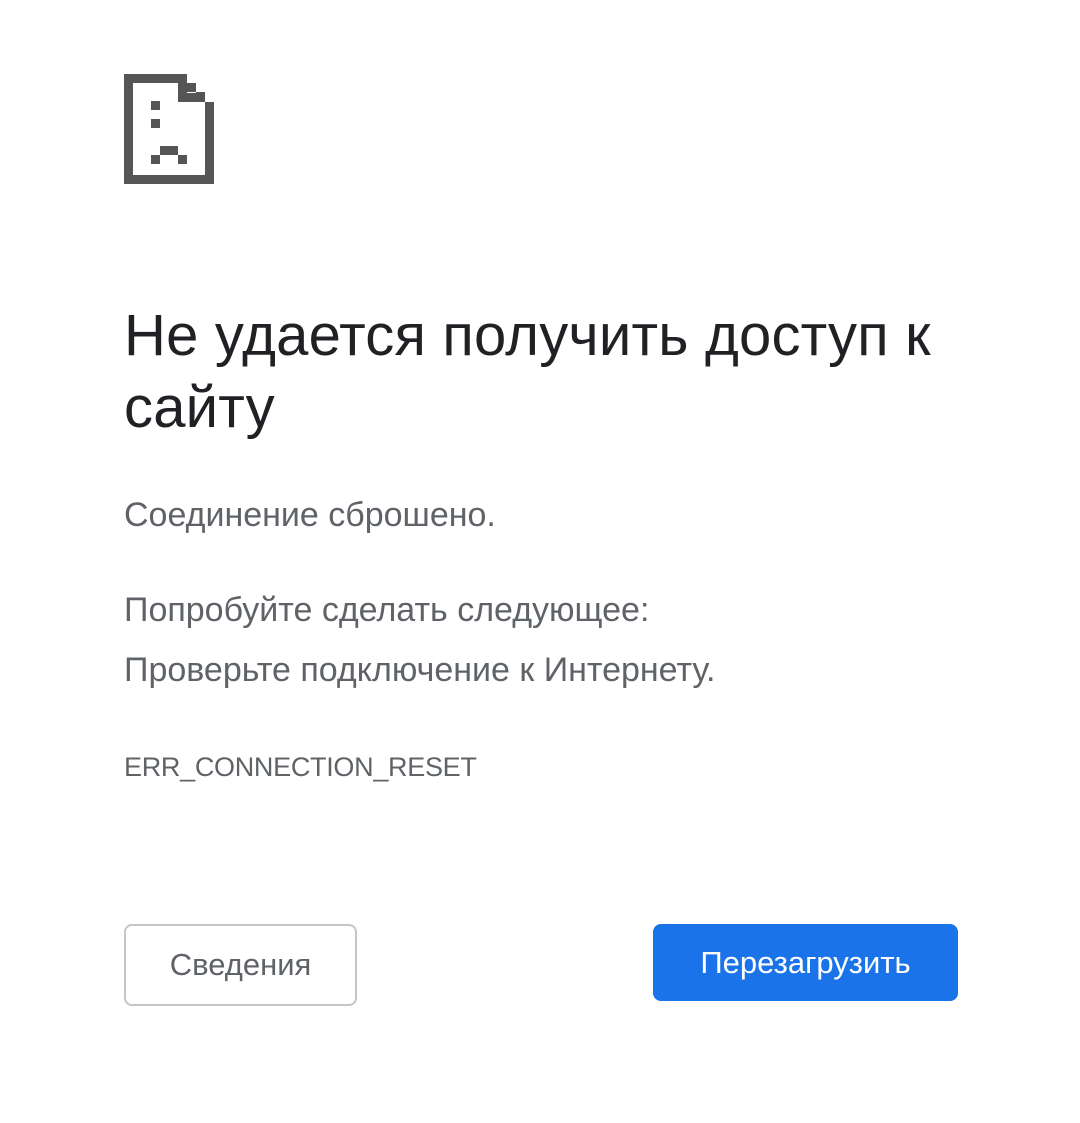 This screenshot has width=1080, height=1123. I want to click on suggestion-item: Проверьте подключение к Интернету., so click(420, 670).